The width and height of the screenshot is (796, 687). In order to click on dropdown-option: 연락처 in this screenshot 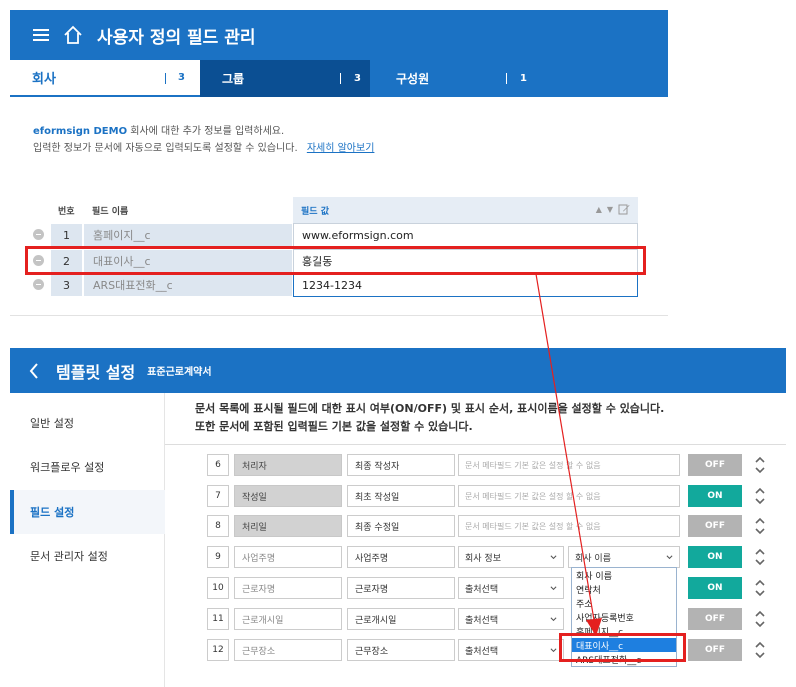, I will do `click(624, 589)`.